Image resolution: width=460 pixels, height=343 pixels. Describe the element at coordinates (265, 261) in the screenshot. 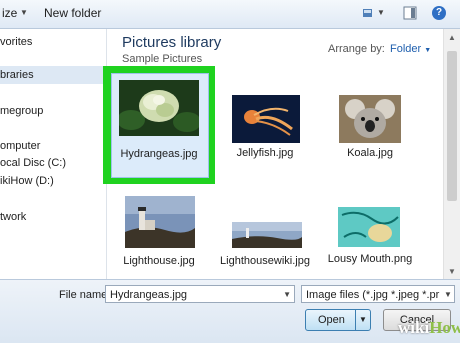

I see `file-name-lighthousewiki: Lighthousewiki.jpg` at that location.